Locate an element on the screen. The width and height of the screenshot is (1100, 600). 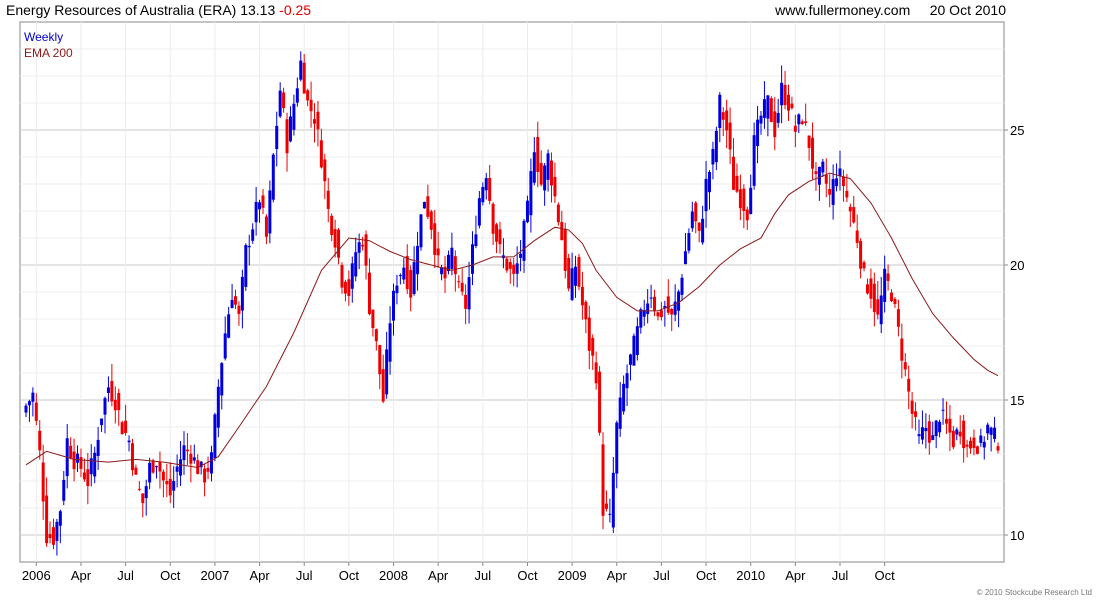
legend-weekly: Weekly is located at coordinates (44, 37).